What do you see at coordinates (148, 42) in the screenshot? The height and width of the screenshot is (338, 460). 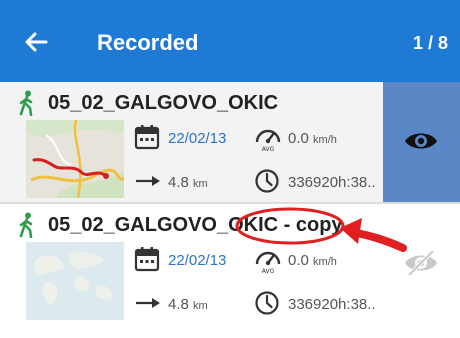 I see `page-title: Recorded` at bounding box center [148, 42].